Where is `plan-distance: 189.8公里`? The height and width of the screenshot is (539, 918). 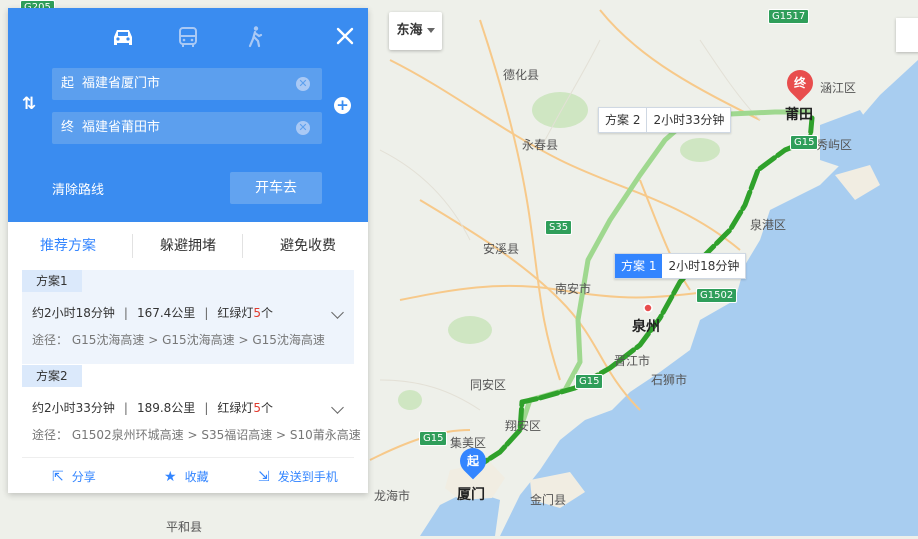 plan-distance: 189.8公里 is located at coordinates (166, 408).